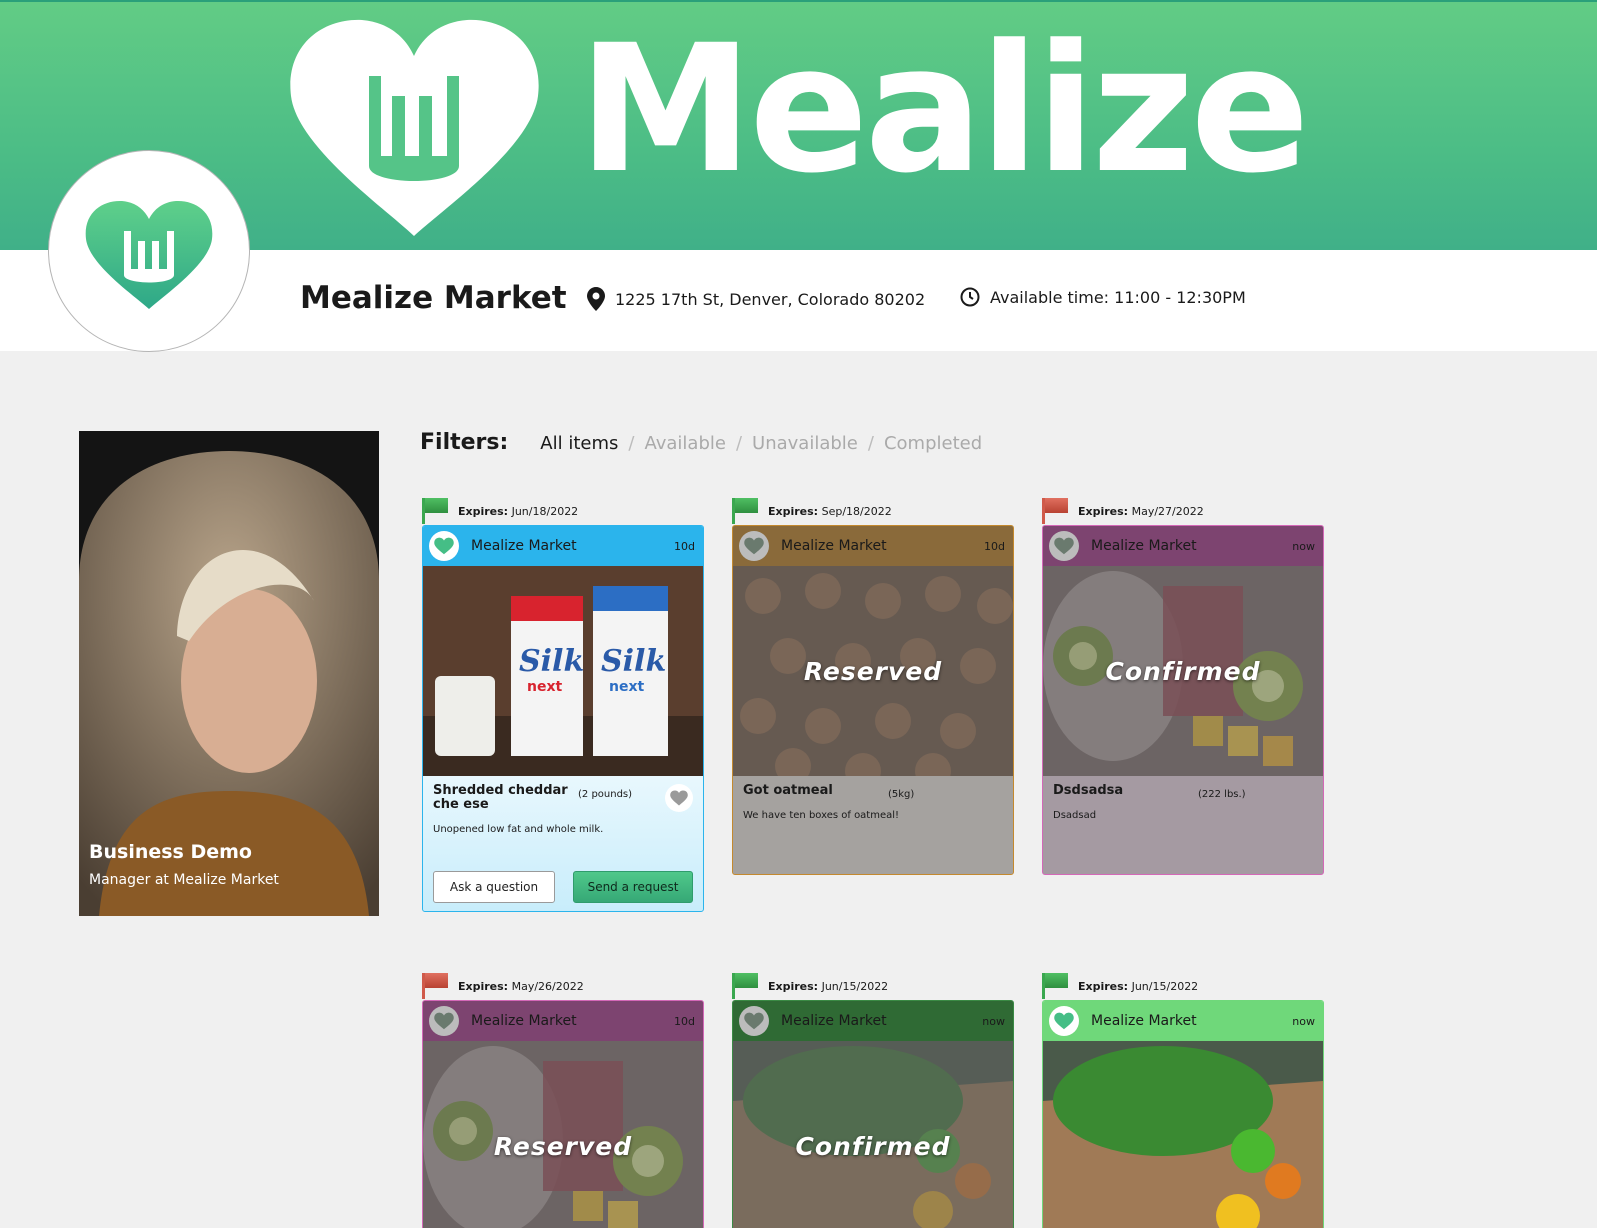 The width and height of the screenshot is (1597, 1228). What do you see at coordinates (856, 511) in the screenshot?
I see `expires-date: Sep/18/2022` at bounding box center [856, 511].